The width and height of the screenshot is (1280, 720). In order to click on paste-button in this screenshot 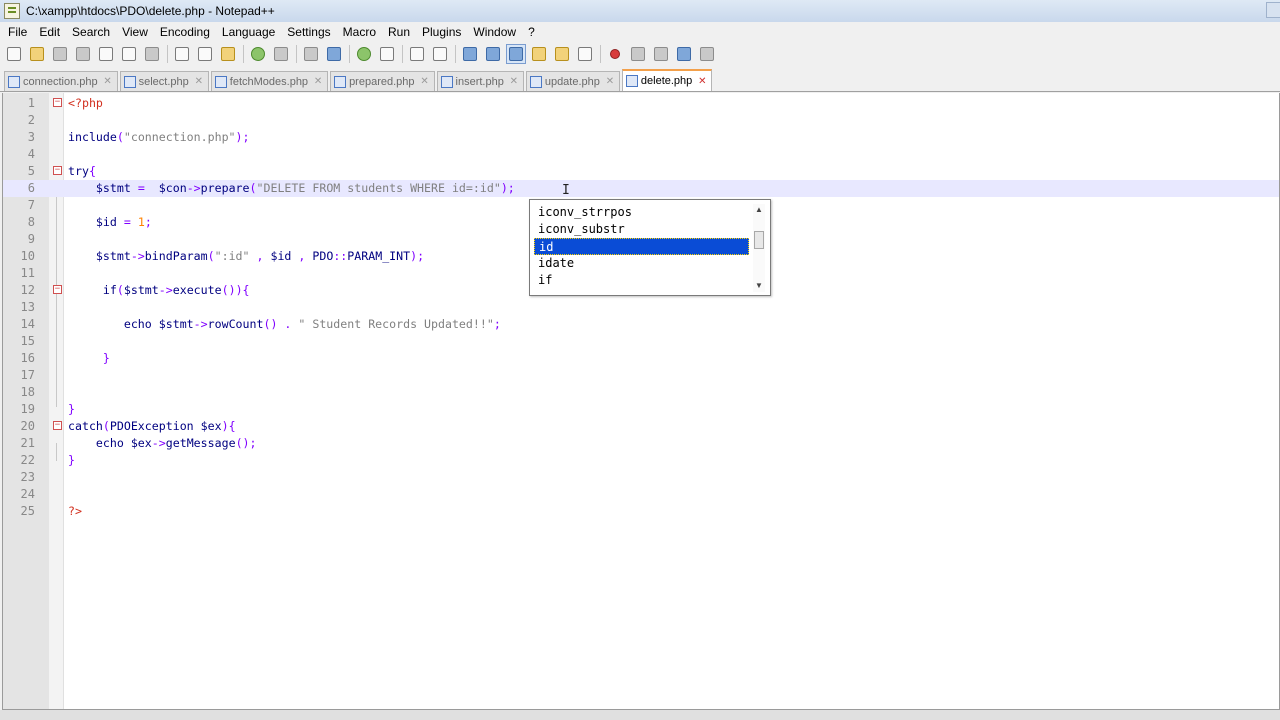, I will do `click(228, 54)`.